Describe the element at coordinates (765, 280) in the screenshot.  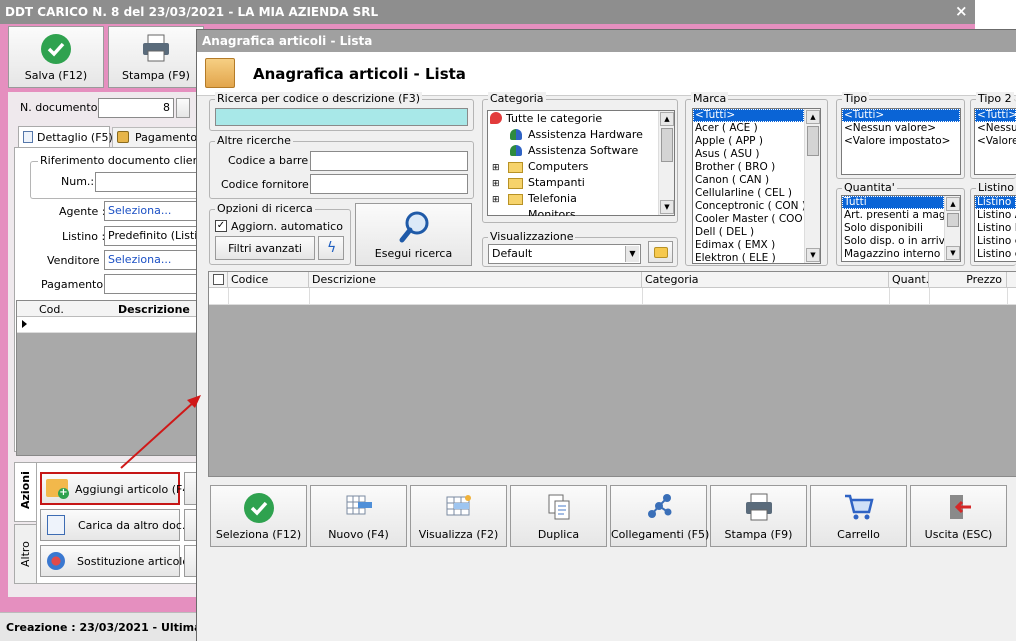
I see `col-category: Categoria` at that location.